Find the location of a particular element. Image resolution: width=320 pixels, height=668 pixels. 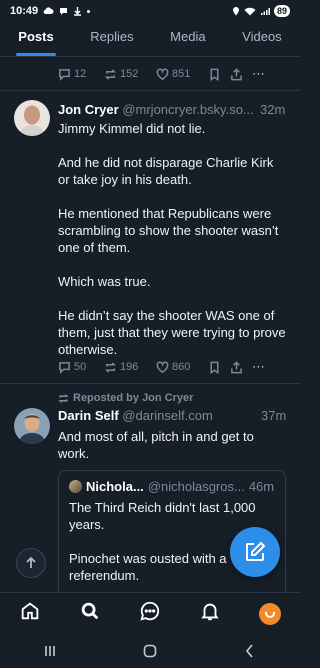

tab-posts: Posts is located at coordinates (36, 41).